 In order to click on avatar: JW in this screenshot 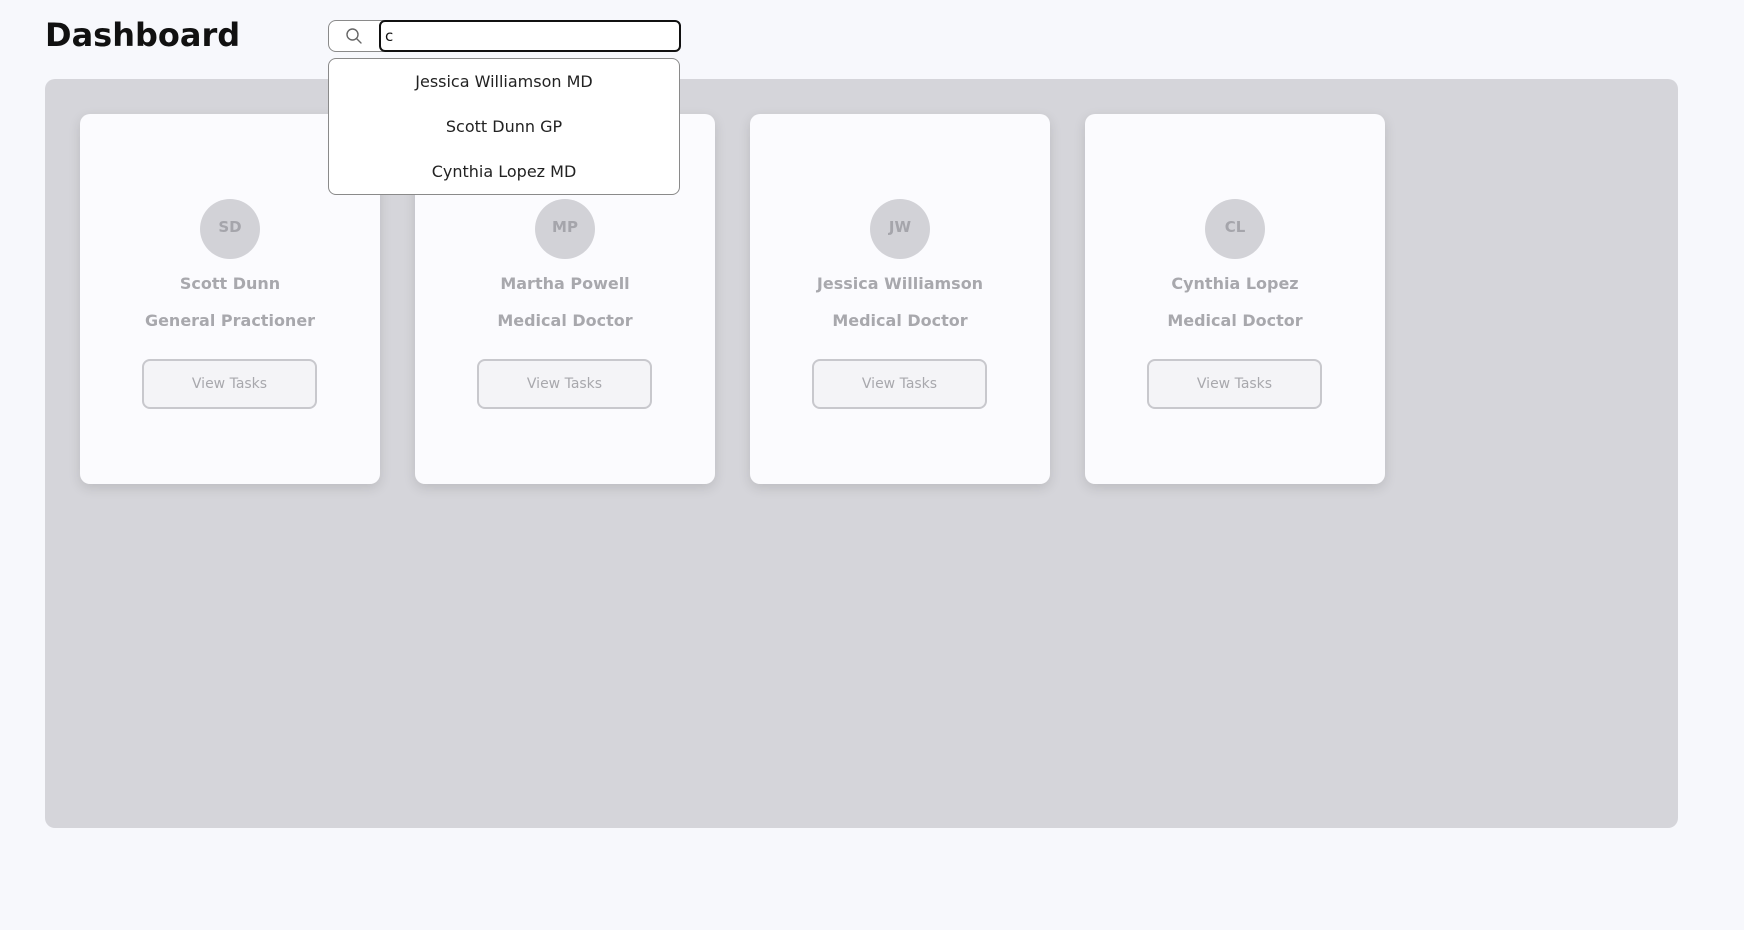, I will do `click(900, 229)`.